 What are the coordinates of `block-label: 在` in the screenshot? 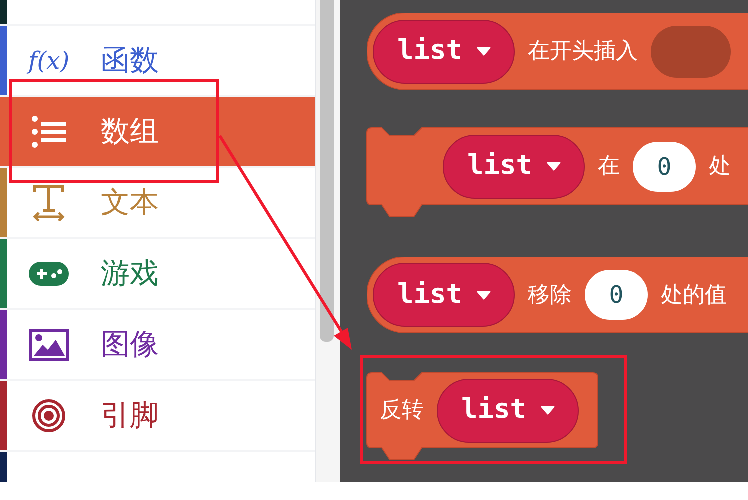 It's located at (609, 167).